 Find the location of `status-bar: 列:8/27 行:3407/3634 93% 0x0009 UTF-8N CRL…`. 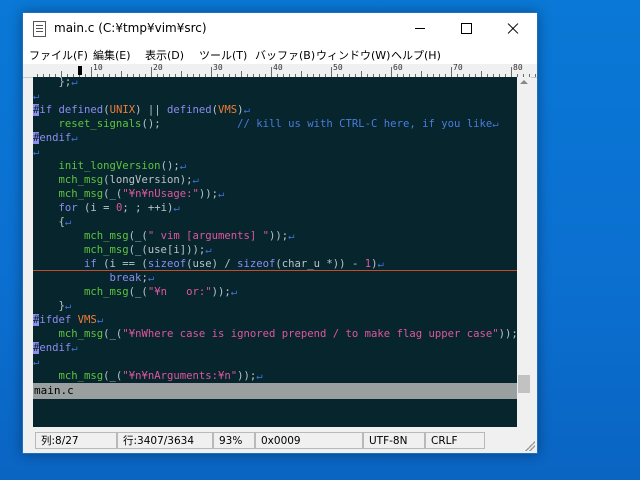

status-bar: 列:8/27 行:3407/3634 93% 0x0009 UTF-8N CRL… is located at coordinates (280, 441).